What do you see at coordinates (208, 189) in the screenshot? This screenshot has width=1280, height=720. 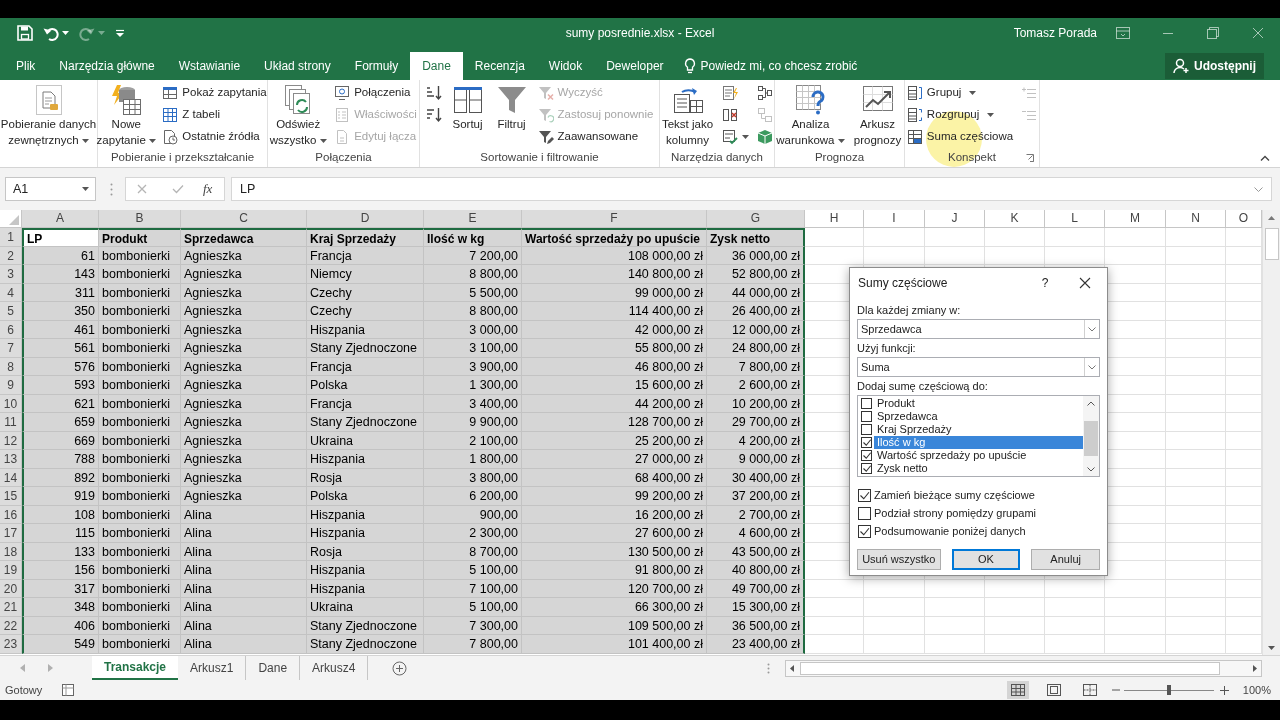 I see `insert-function-button: fx` at bounding box center [208, 189].